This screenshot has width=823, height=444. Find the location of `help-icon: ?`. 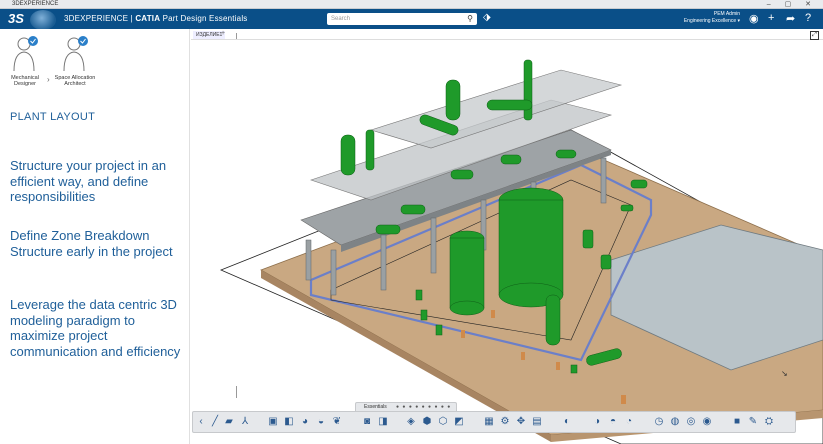

help-icon: ? is located at coordinates (808, 18).